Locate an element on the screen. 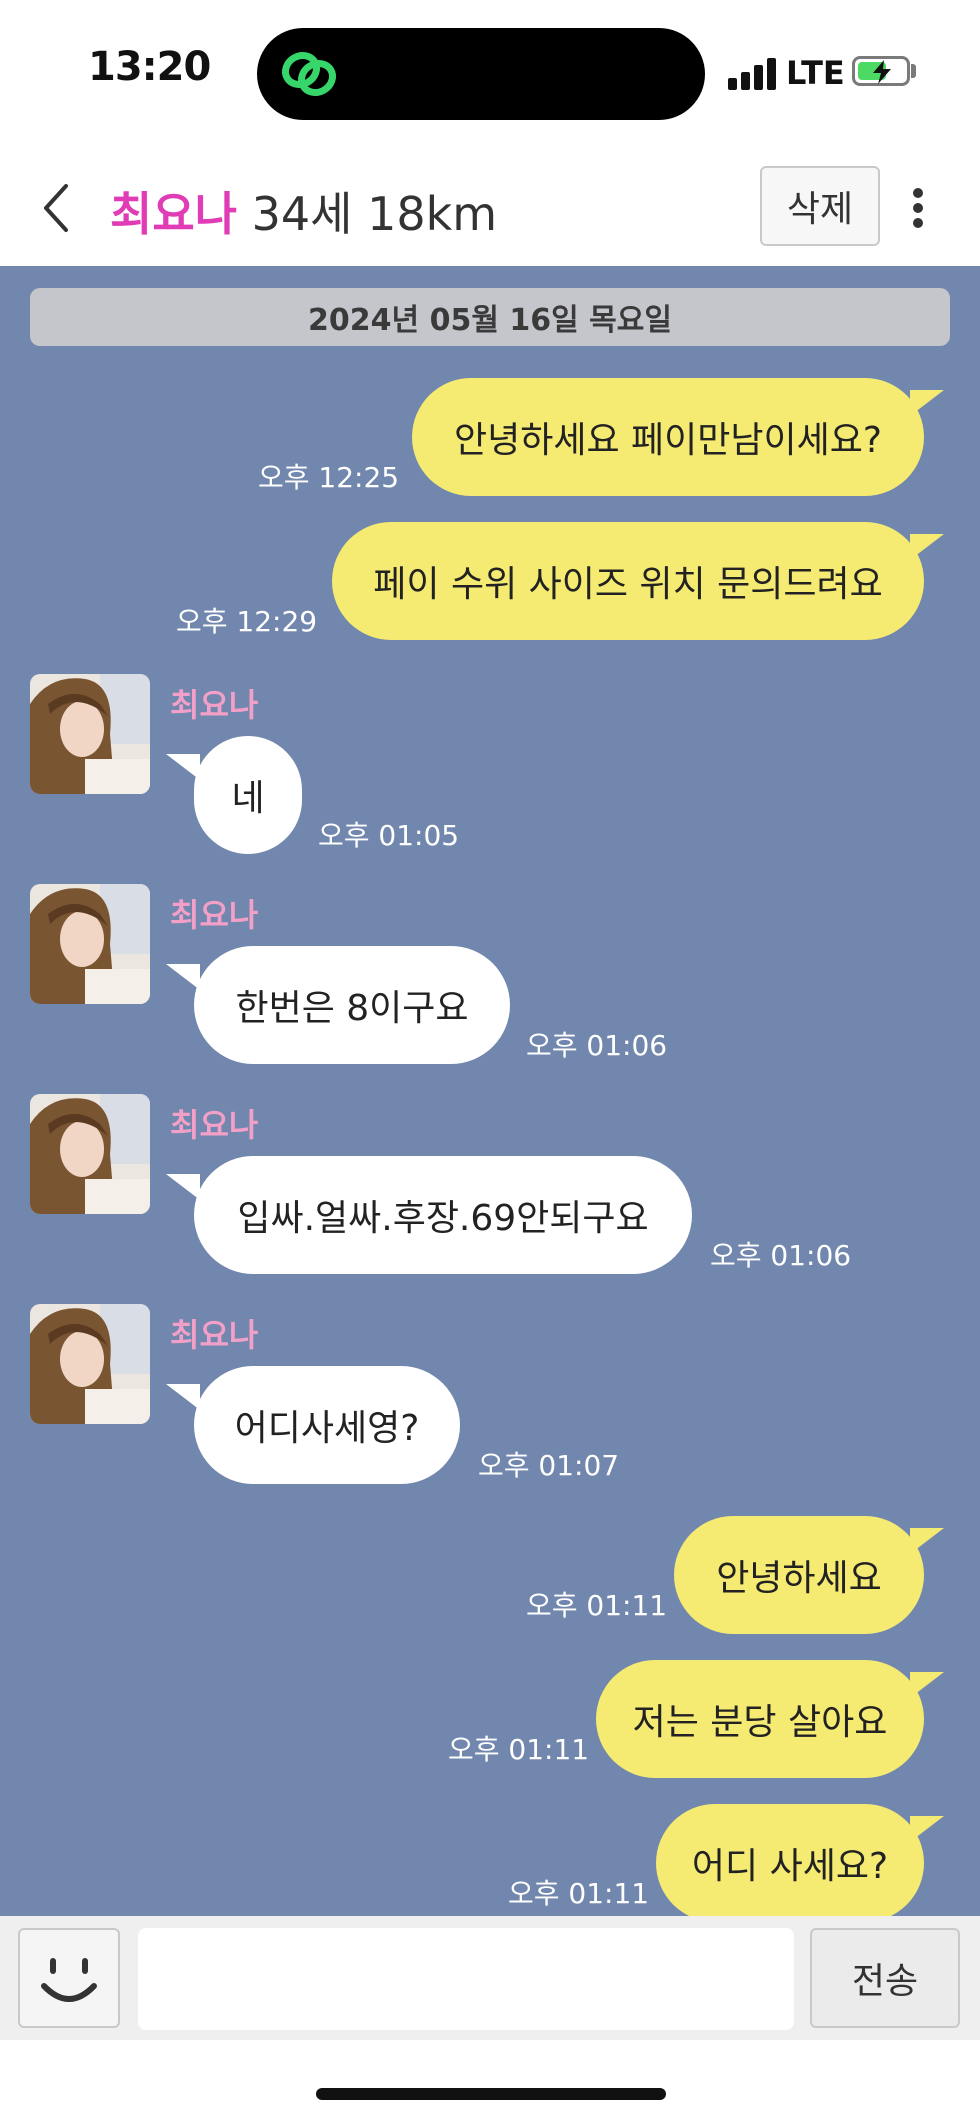  app-link-icon is located at coordinates (309, 74).